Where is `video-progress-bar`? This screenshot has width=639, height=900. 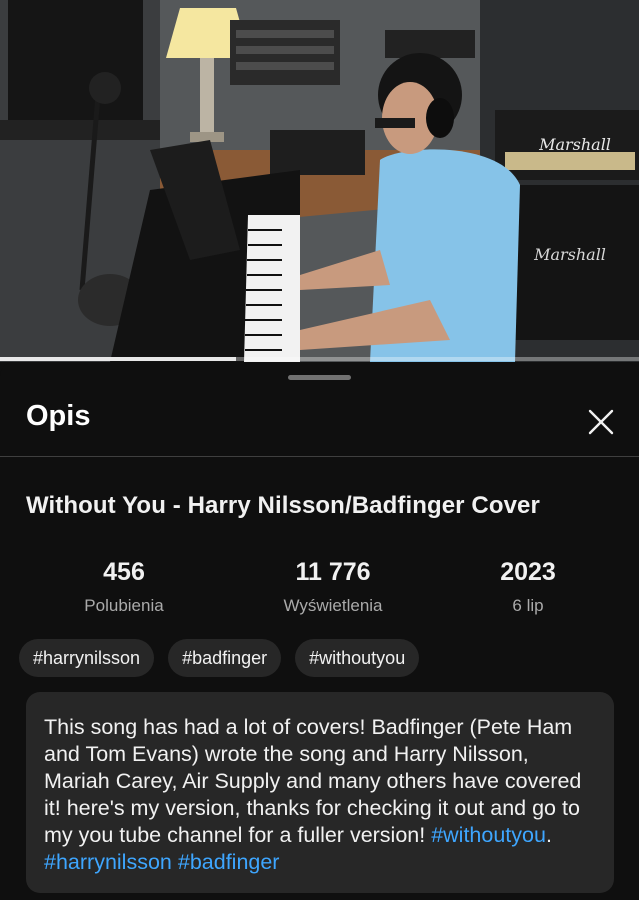
video-progress-bar is located at coordinates (319, 359).